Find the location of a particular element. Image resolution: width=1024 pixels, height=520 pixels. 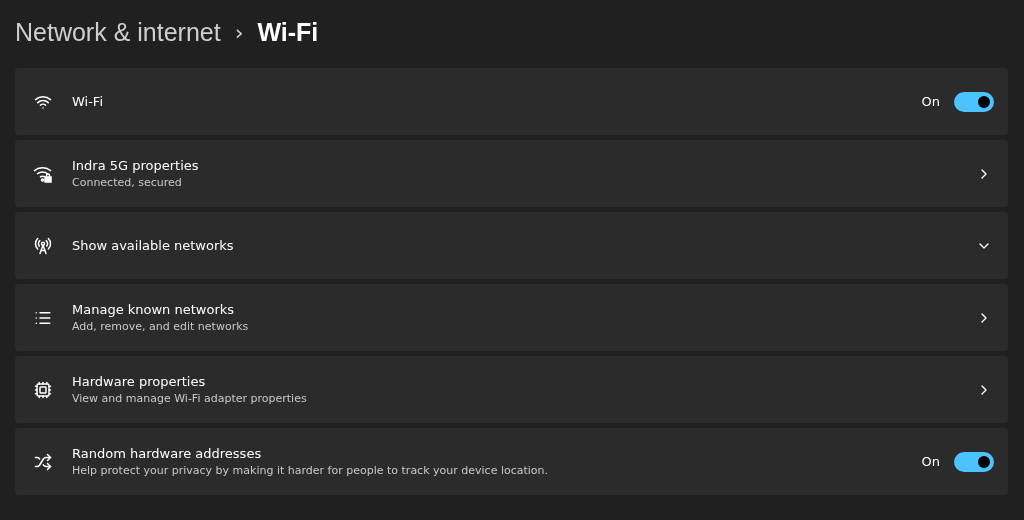

setting-description: Connected, secured is located at coordinates (127, 182).